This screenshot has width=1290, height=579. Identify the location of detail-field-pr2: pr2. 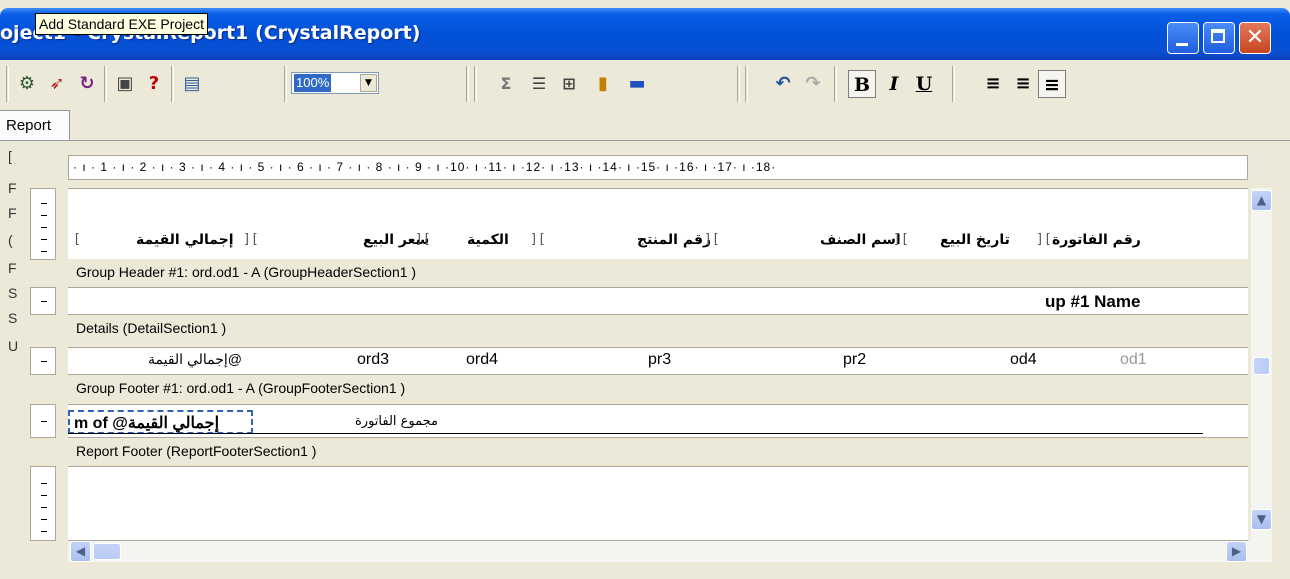
(854, 360).